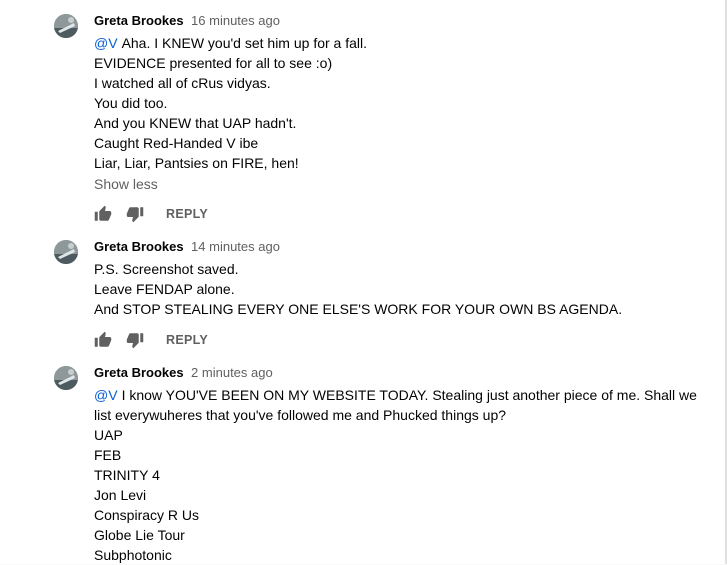 Image resolution: width=727 pixels, height=565 pixels. I want to click on comment-line: Jon Levi, so click(120, 495).